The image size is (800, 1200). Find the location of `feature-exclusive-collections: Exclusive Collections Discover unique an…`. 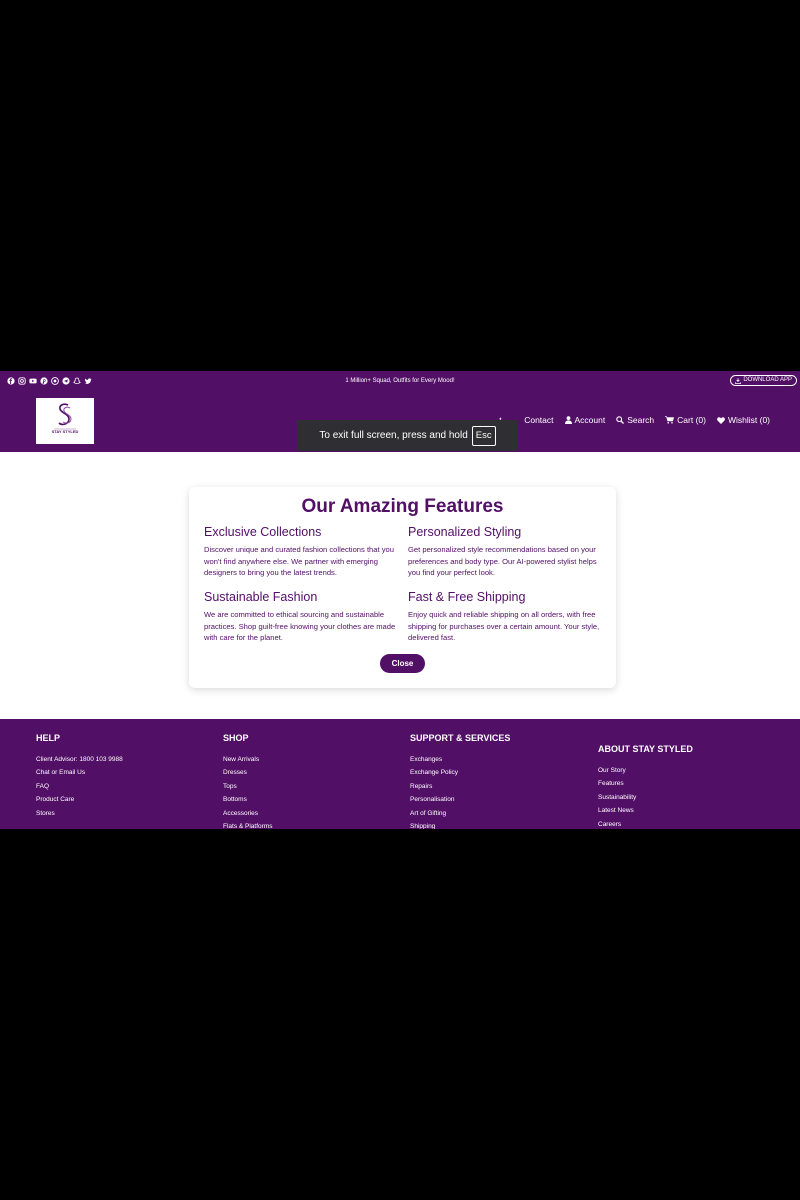

feature-exclusive-collections: Exclusive Collections Discover unique an… is located at coordinates (300, 551).